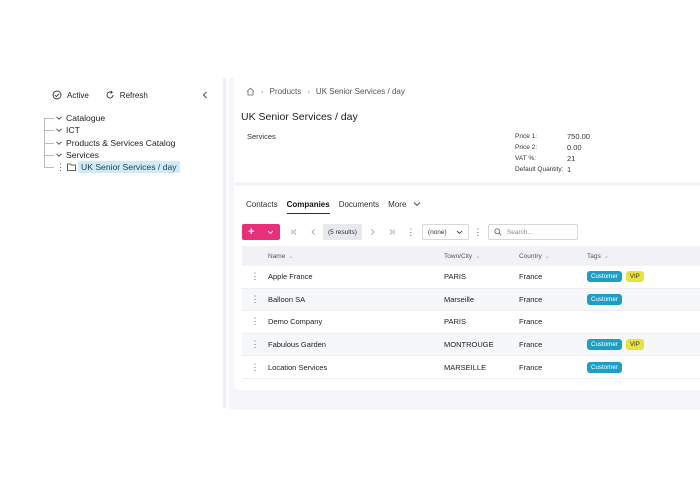  Describe the element at coordinates (134, 155) in the screenshot. I see `tree-item-services: Services` at that location.